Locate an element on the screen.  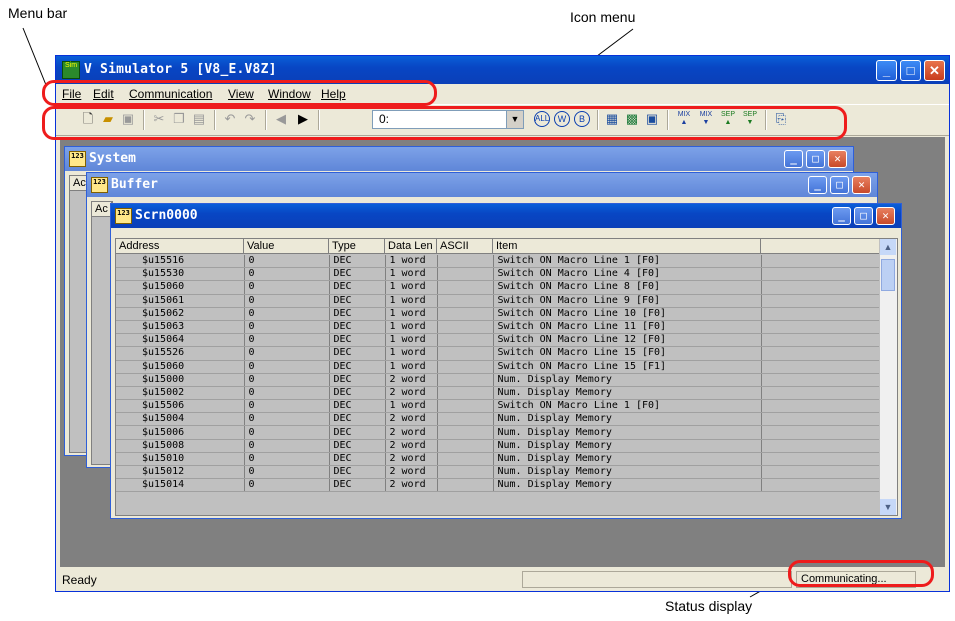
maximize-button: □ is located at coordinates (910, 70).